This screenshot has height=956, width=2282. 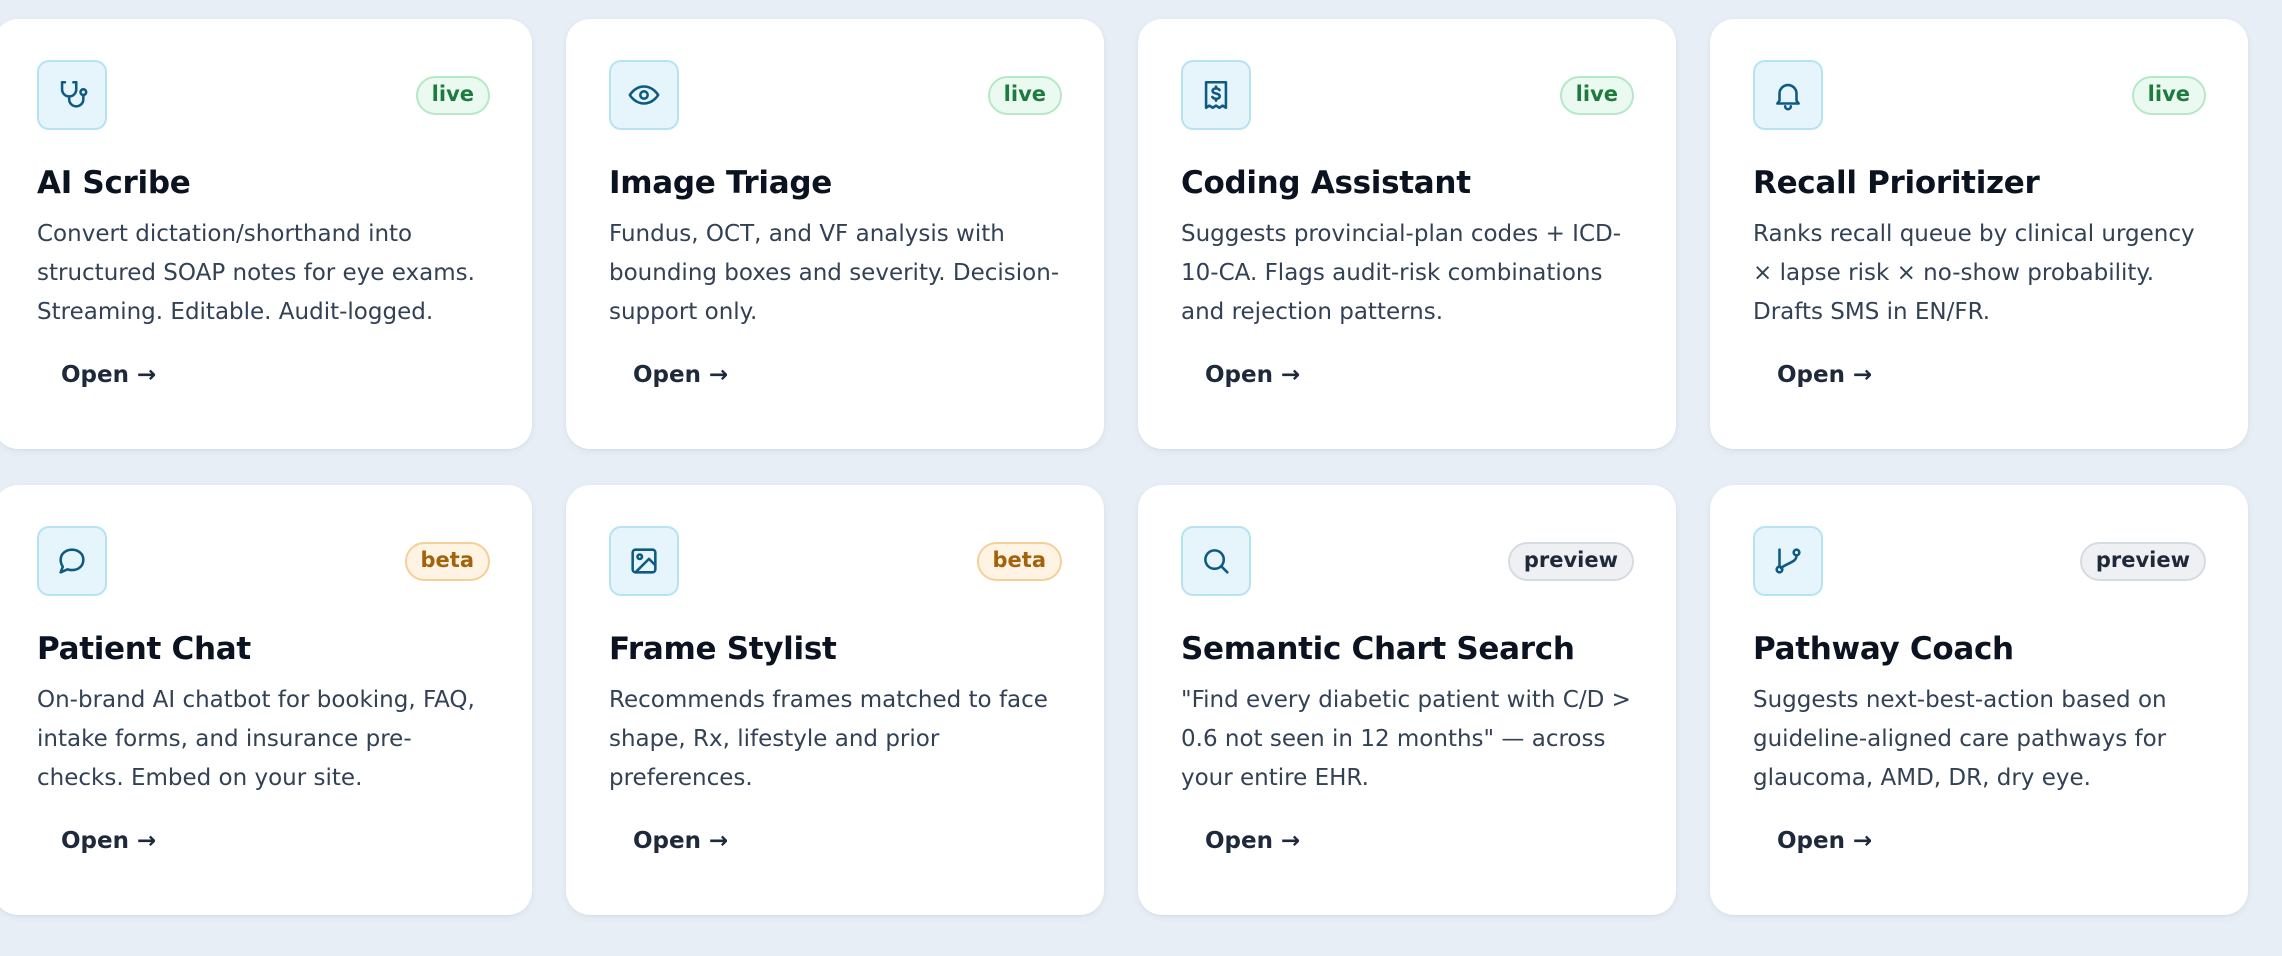 I want to click on stethoscope-icon, so click(x=72, y=95).